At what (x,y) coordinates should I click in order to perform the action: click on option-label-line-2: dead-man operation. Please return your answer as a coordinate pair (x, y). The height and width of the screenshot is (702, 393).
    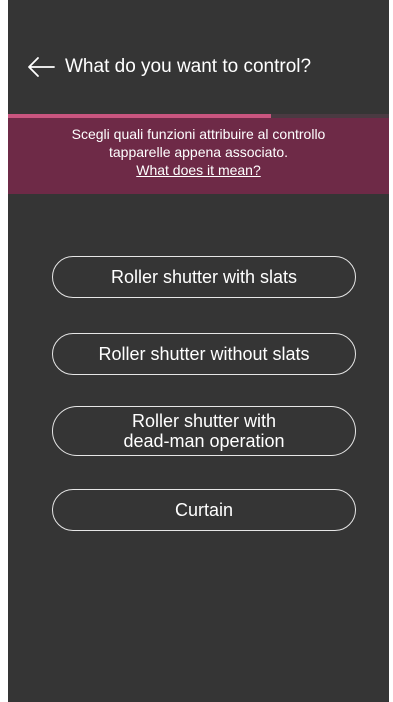
    Looking at the image, I should click on (204, 441).